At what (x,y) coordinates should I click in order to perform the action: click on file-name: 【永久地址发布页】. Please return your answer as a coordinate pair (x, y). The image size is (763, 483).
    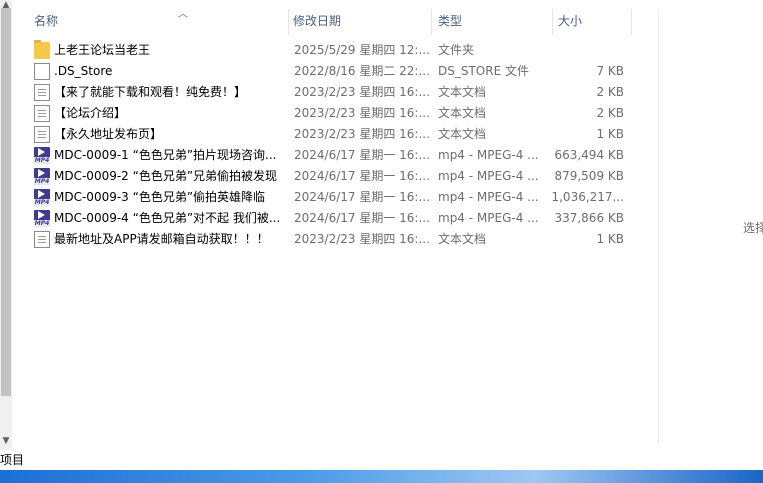
    Looking at the image, I should click on (108, 134).